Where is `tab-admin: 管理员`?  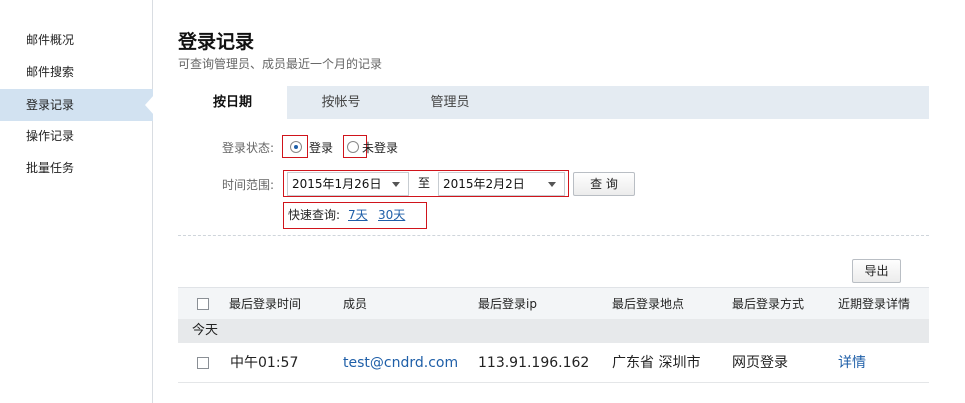 tab-admin: 管理员 is located at coordinates (450, 102).